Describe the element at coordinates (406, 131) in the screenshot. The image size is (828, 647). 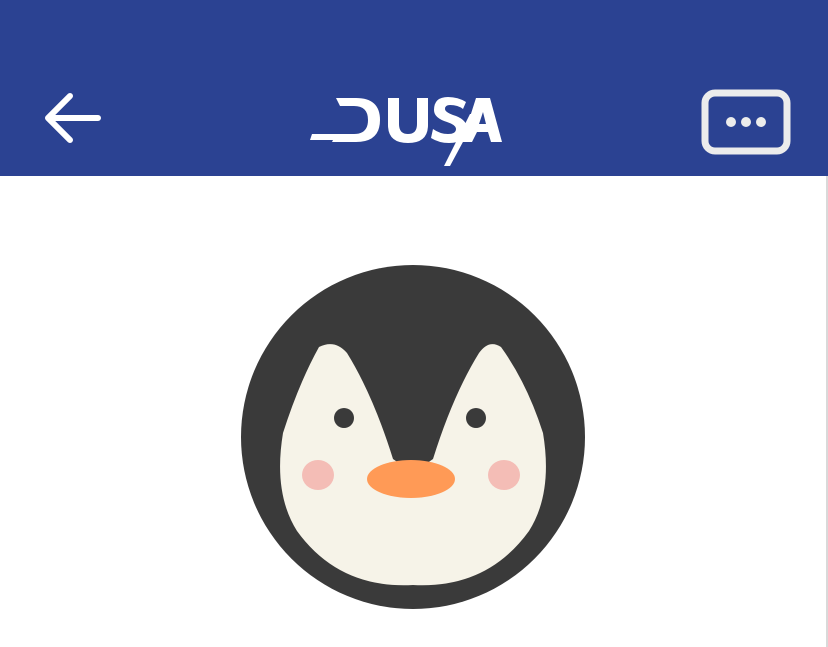
I see `dusa-logo-icon` at that location.